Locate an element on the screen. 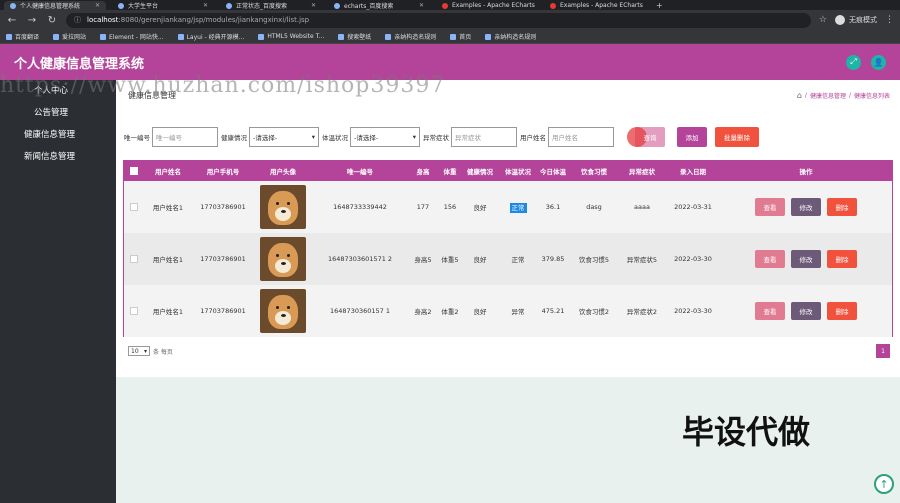 This screenshot has width=900, height=503. browser-tab: 个人健康信息管理系统 ✕ is located at coordinates (55, 5).